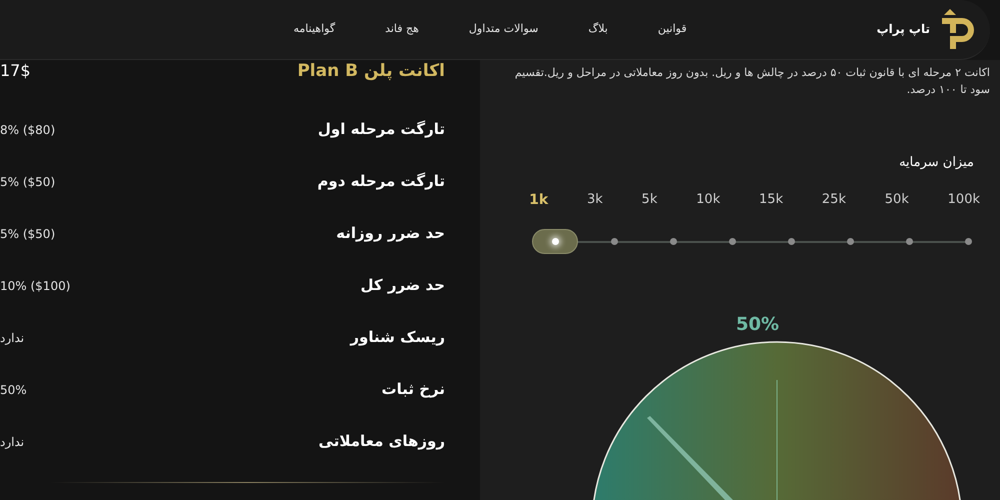  What do you see at coordinates (936, 163) in the screenshot?
I see `capital-label: میزان سرمایه` at bounding box center [936, 163].